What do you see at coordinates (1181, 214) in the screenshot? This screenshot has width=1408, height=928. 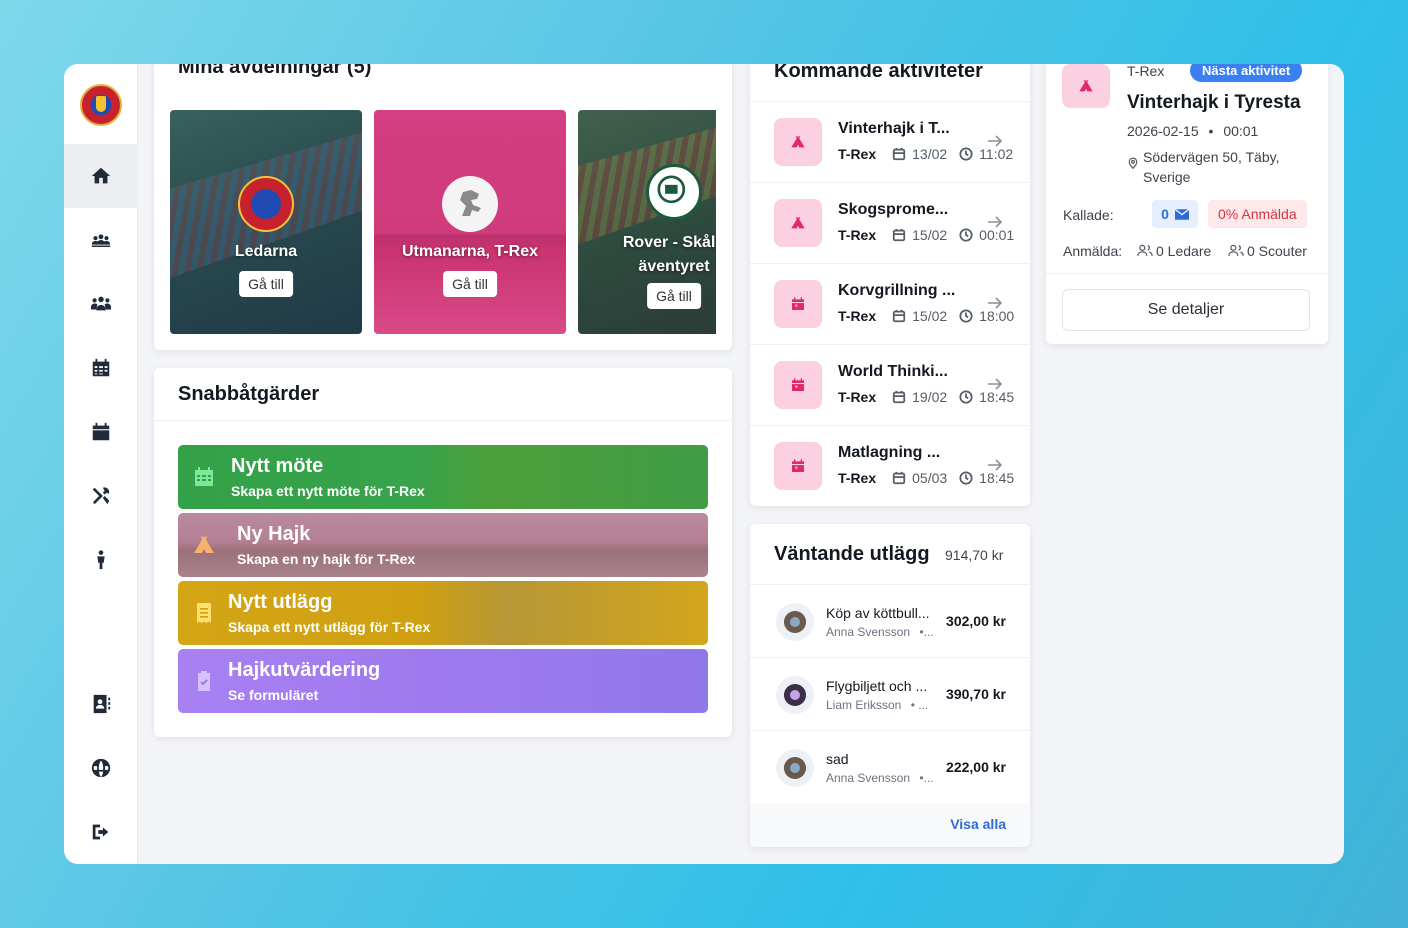 I see `mail-icon` at bounding box center [1181, 214].